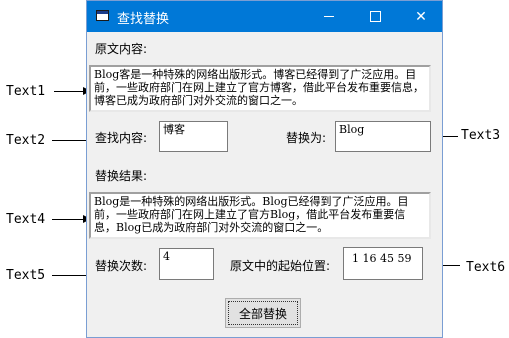 The height and width of the screenshot is (338, 509). Describe the element at coordinates (174, 129) in the screenshot. I see `text2-value: 博客` at that location.